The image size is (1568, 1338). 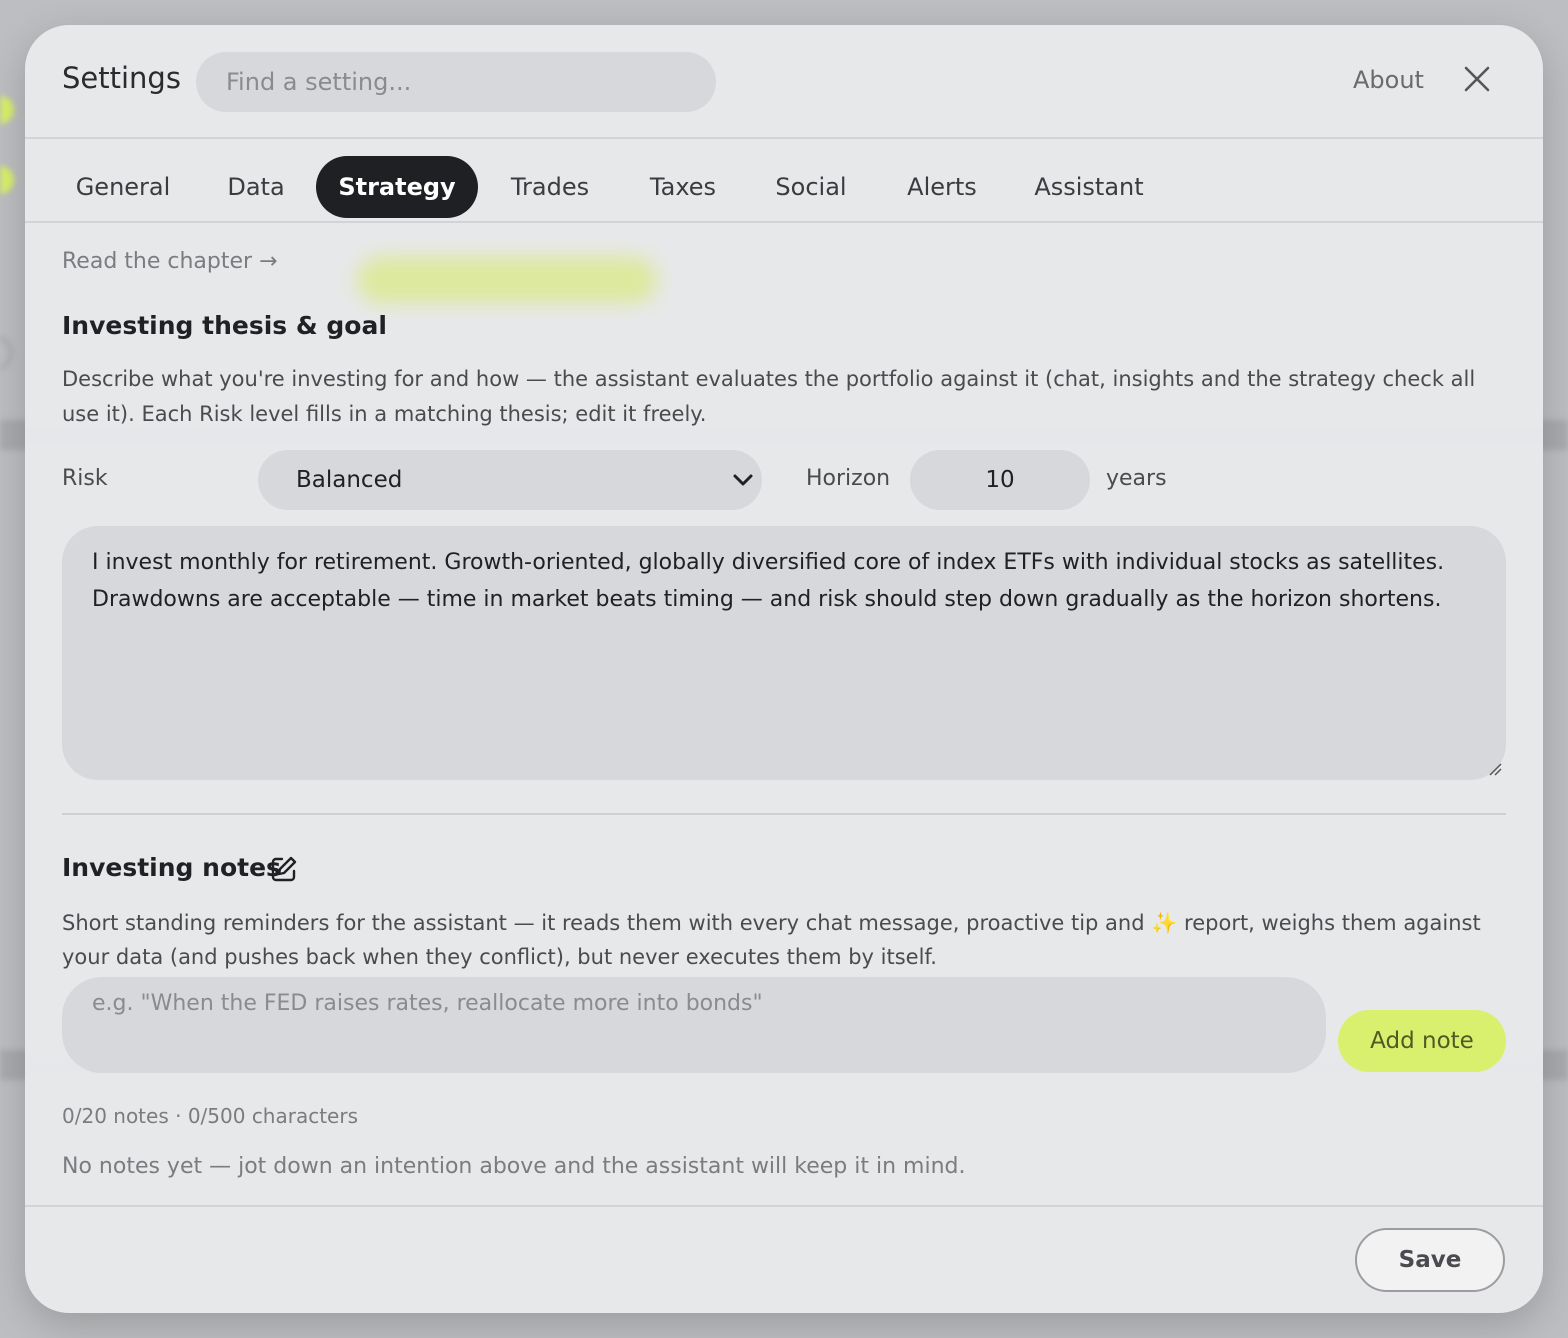 I want to click on tab-general: General, so click(x=123, y=187).